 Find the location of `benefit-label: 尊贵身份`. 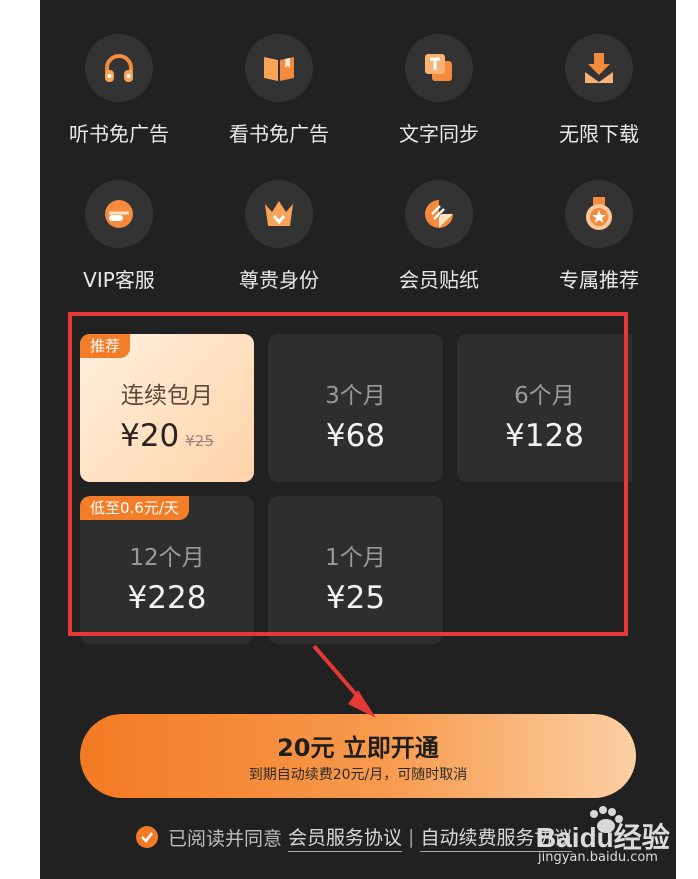

benefit-label: 尊贵身份 is located at coordinates (279, 280).